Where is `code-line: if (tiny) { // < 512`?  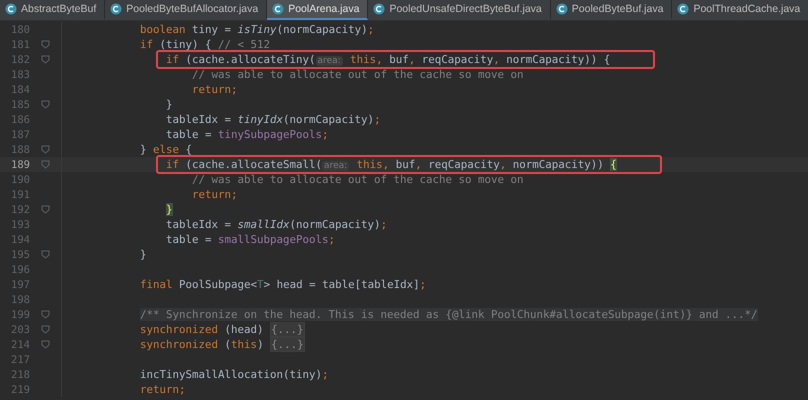 code-line: if (tiny) { // < 512 is located at coordinates (205, 44).